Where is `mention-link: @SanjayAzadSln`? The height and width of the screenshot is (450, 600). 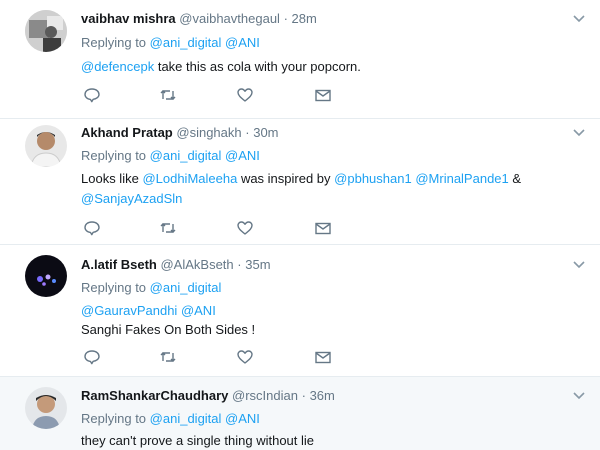
mention-link: @SanjayAzadSln is located at coordinates (131, 198).